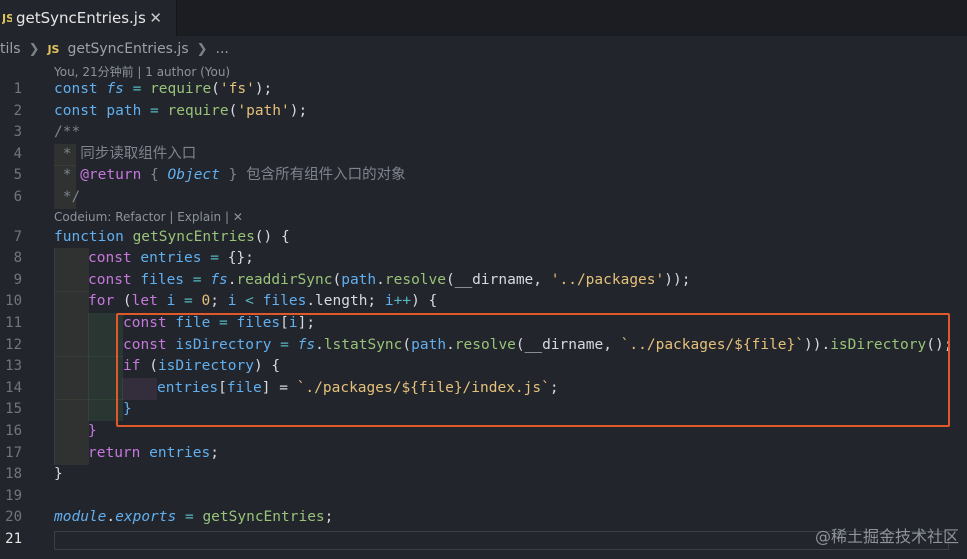 Image resolution: width=967 pixels, height=559 pixels. I want to click on code-line: 8 const entries = {};, so click(483, 259).